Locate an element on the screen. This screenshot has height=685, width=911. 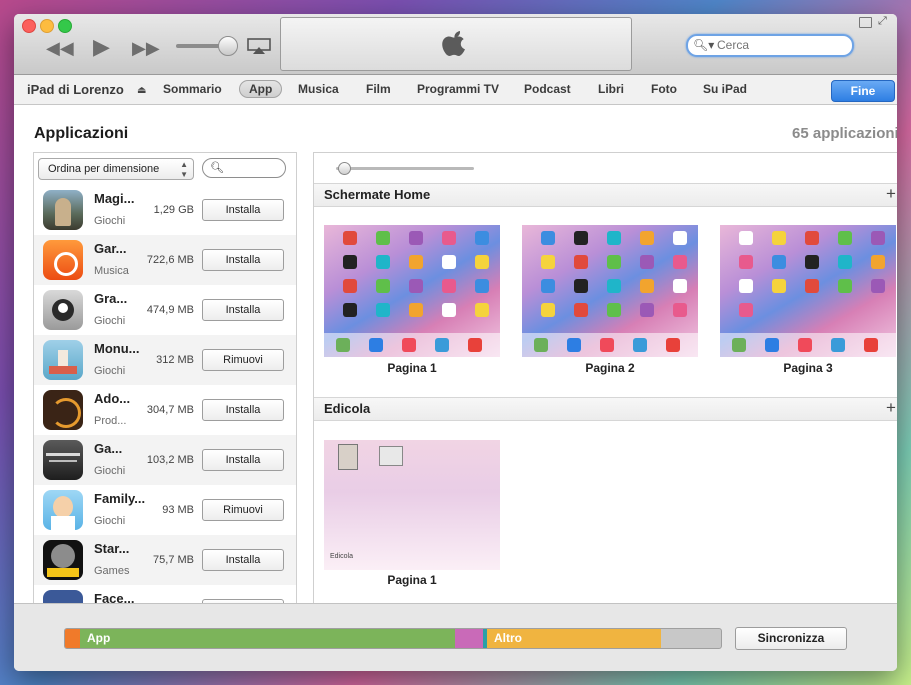
fullscreen-icon: ⤢ is located at coordinates (882, 21).